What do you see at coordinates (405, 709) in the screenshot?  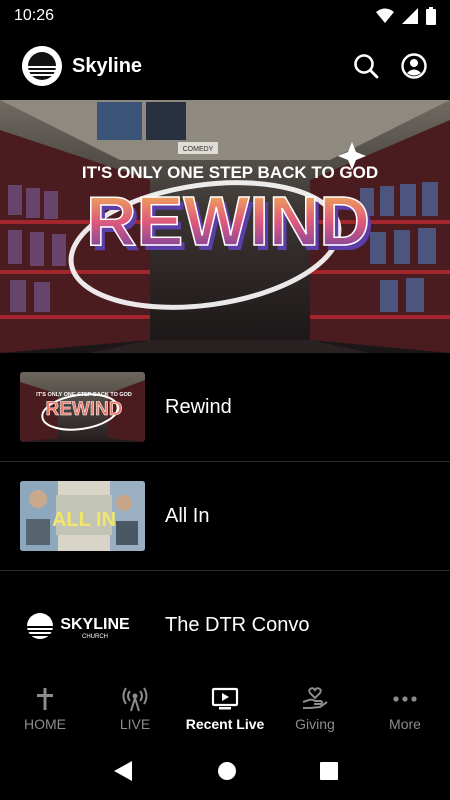 I see `nav-more: More` at bounding box center [405, 709].